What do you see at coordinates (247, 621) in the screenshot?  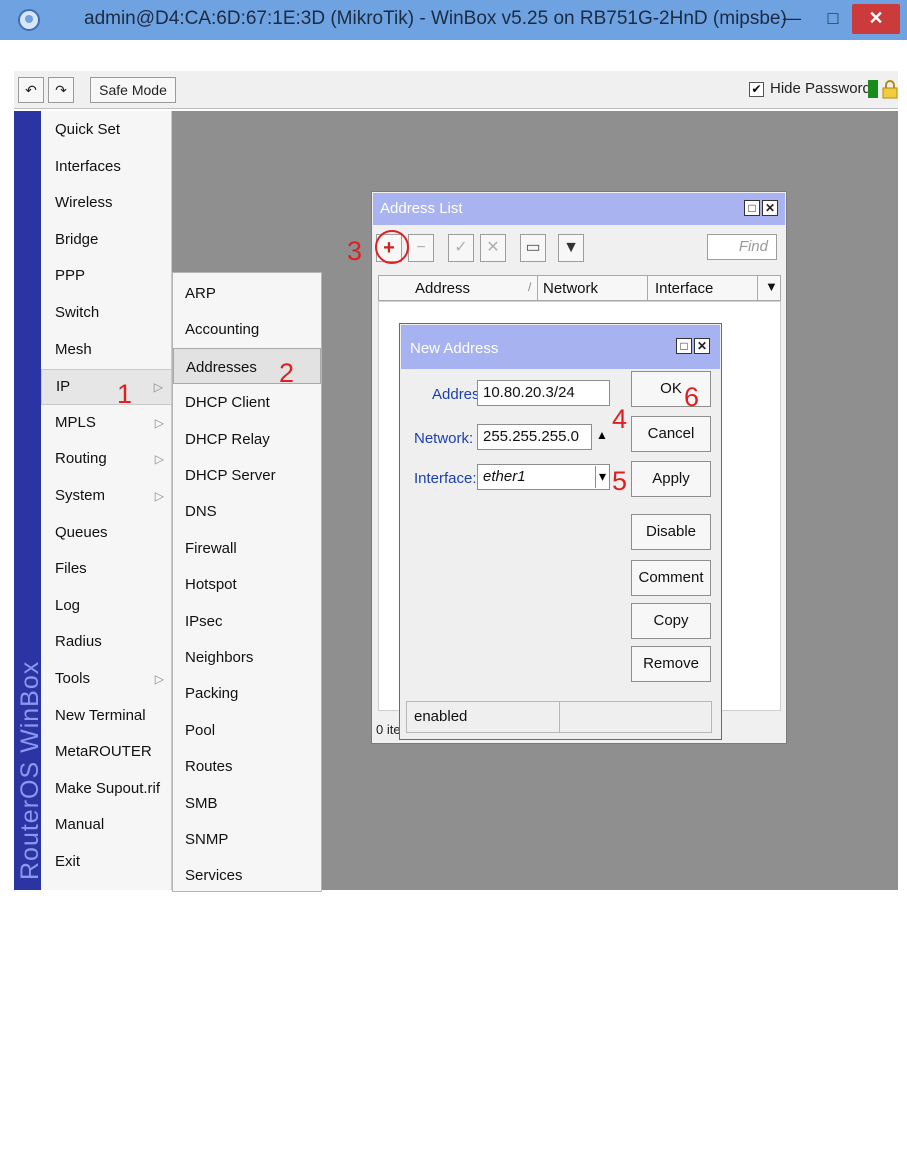 I see `submenu-item-ipsec: IPsec` at bounding box center [247, 621].